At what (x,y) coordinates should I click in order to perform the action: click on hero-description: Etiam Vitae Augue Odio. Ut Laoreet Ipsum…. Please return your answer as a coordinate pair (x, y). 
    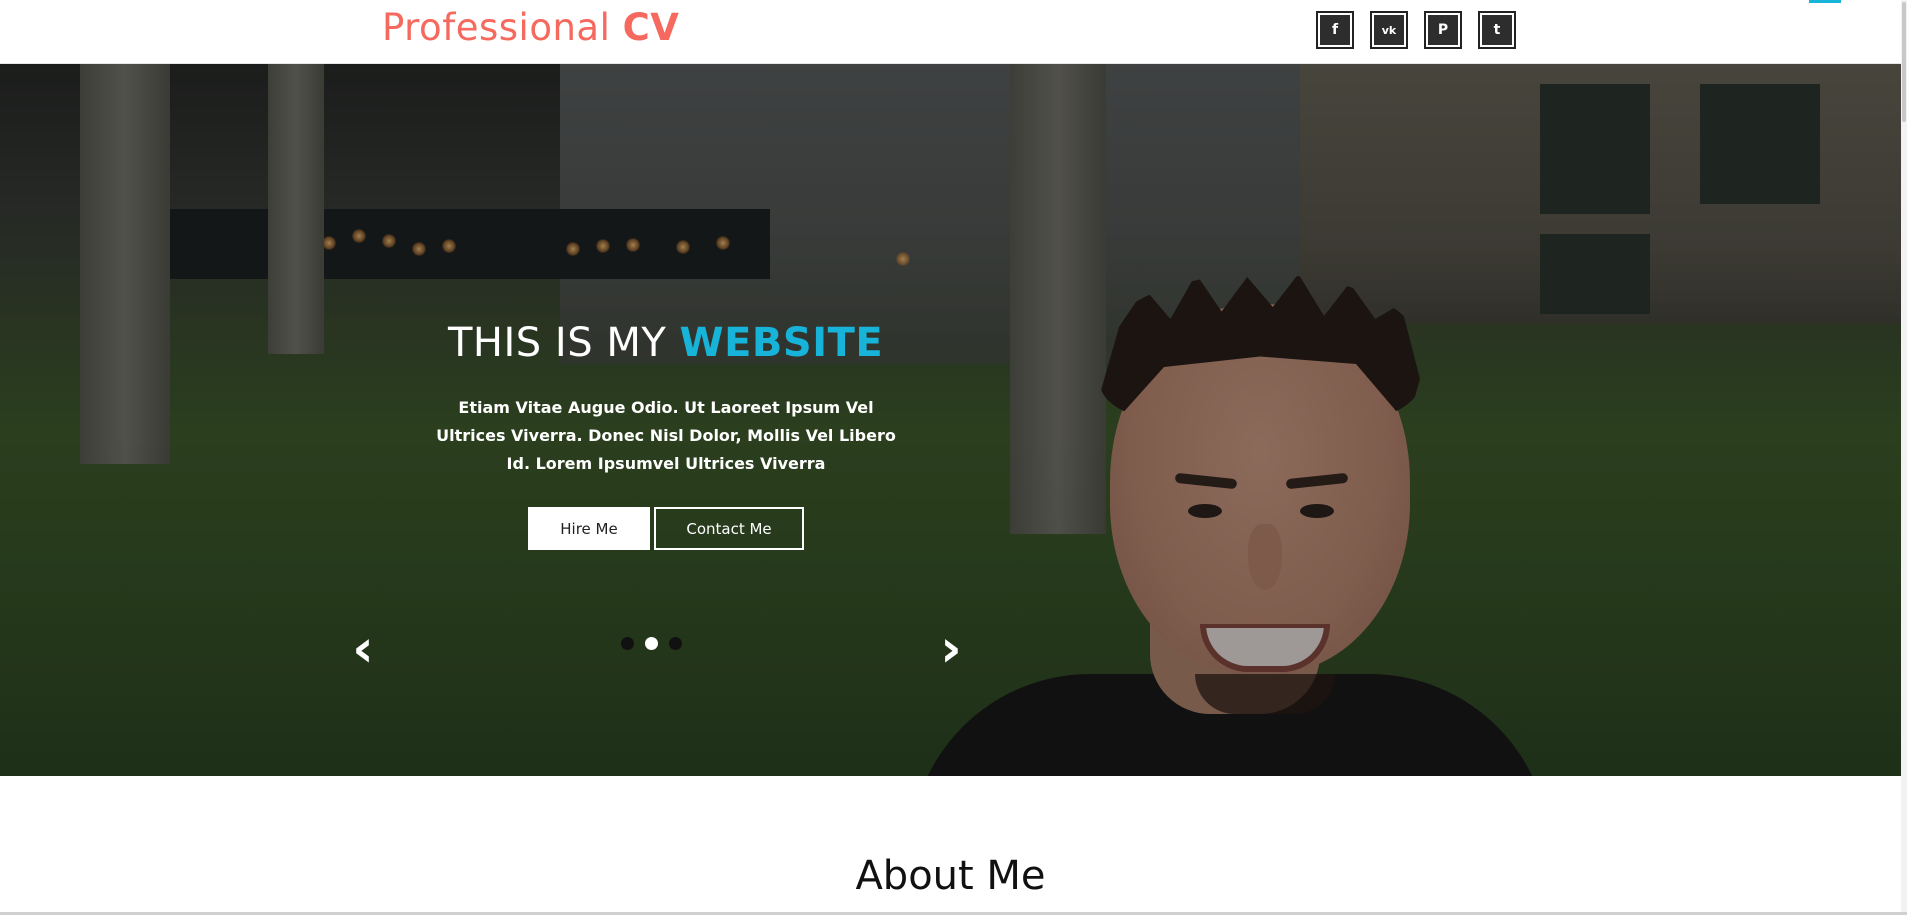
    Looking at the image, I should click on (666, 435).